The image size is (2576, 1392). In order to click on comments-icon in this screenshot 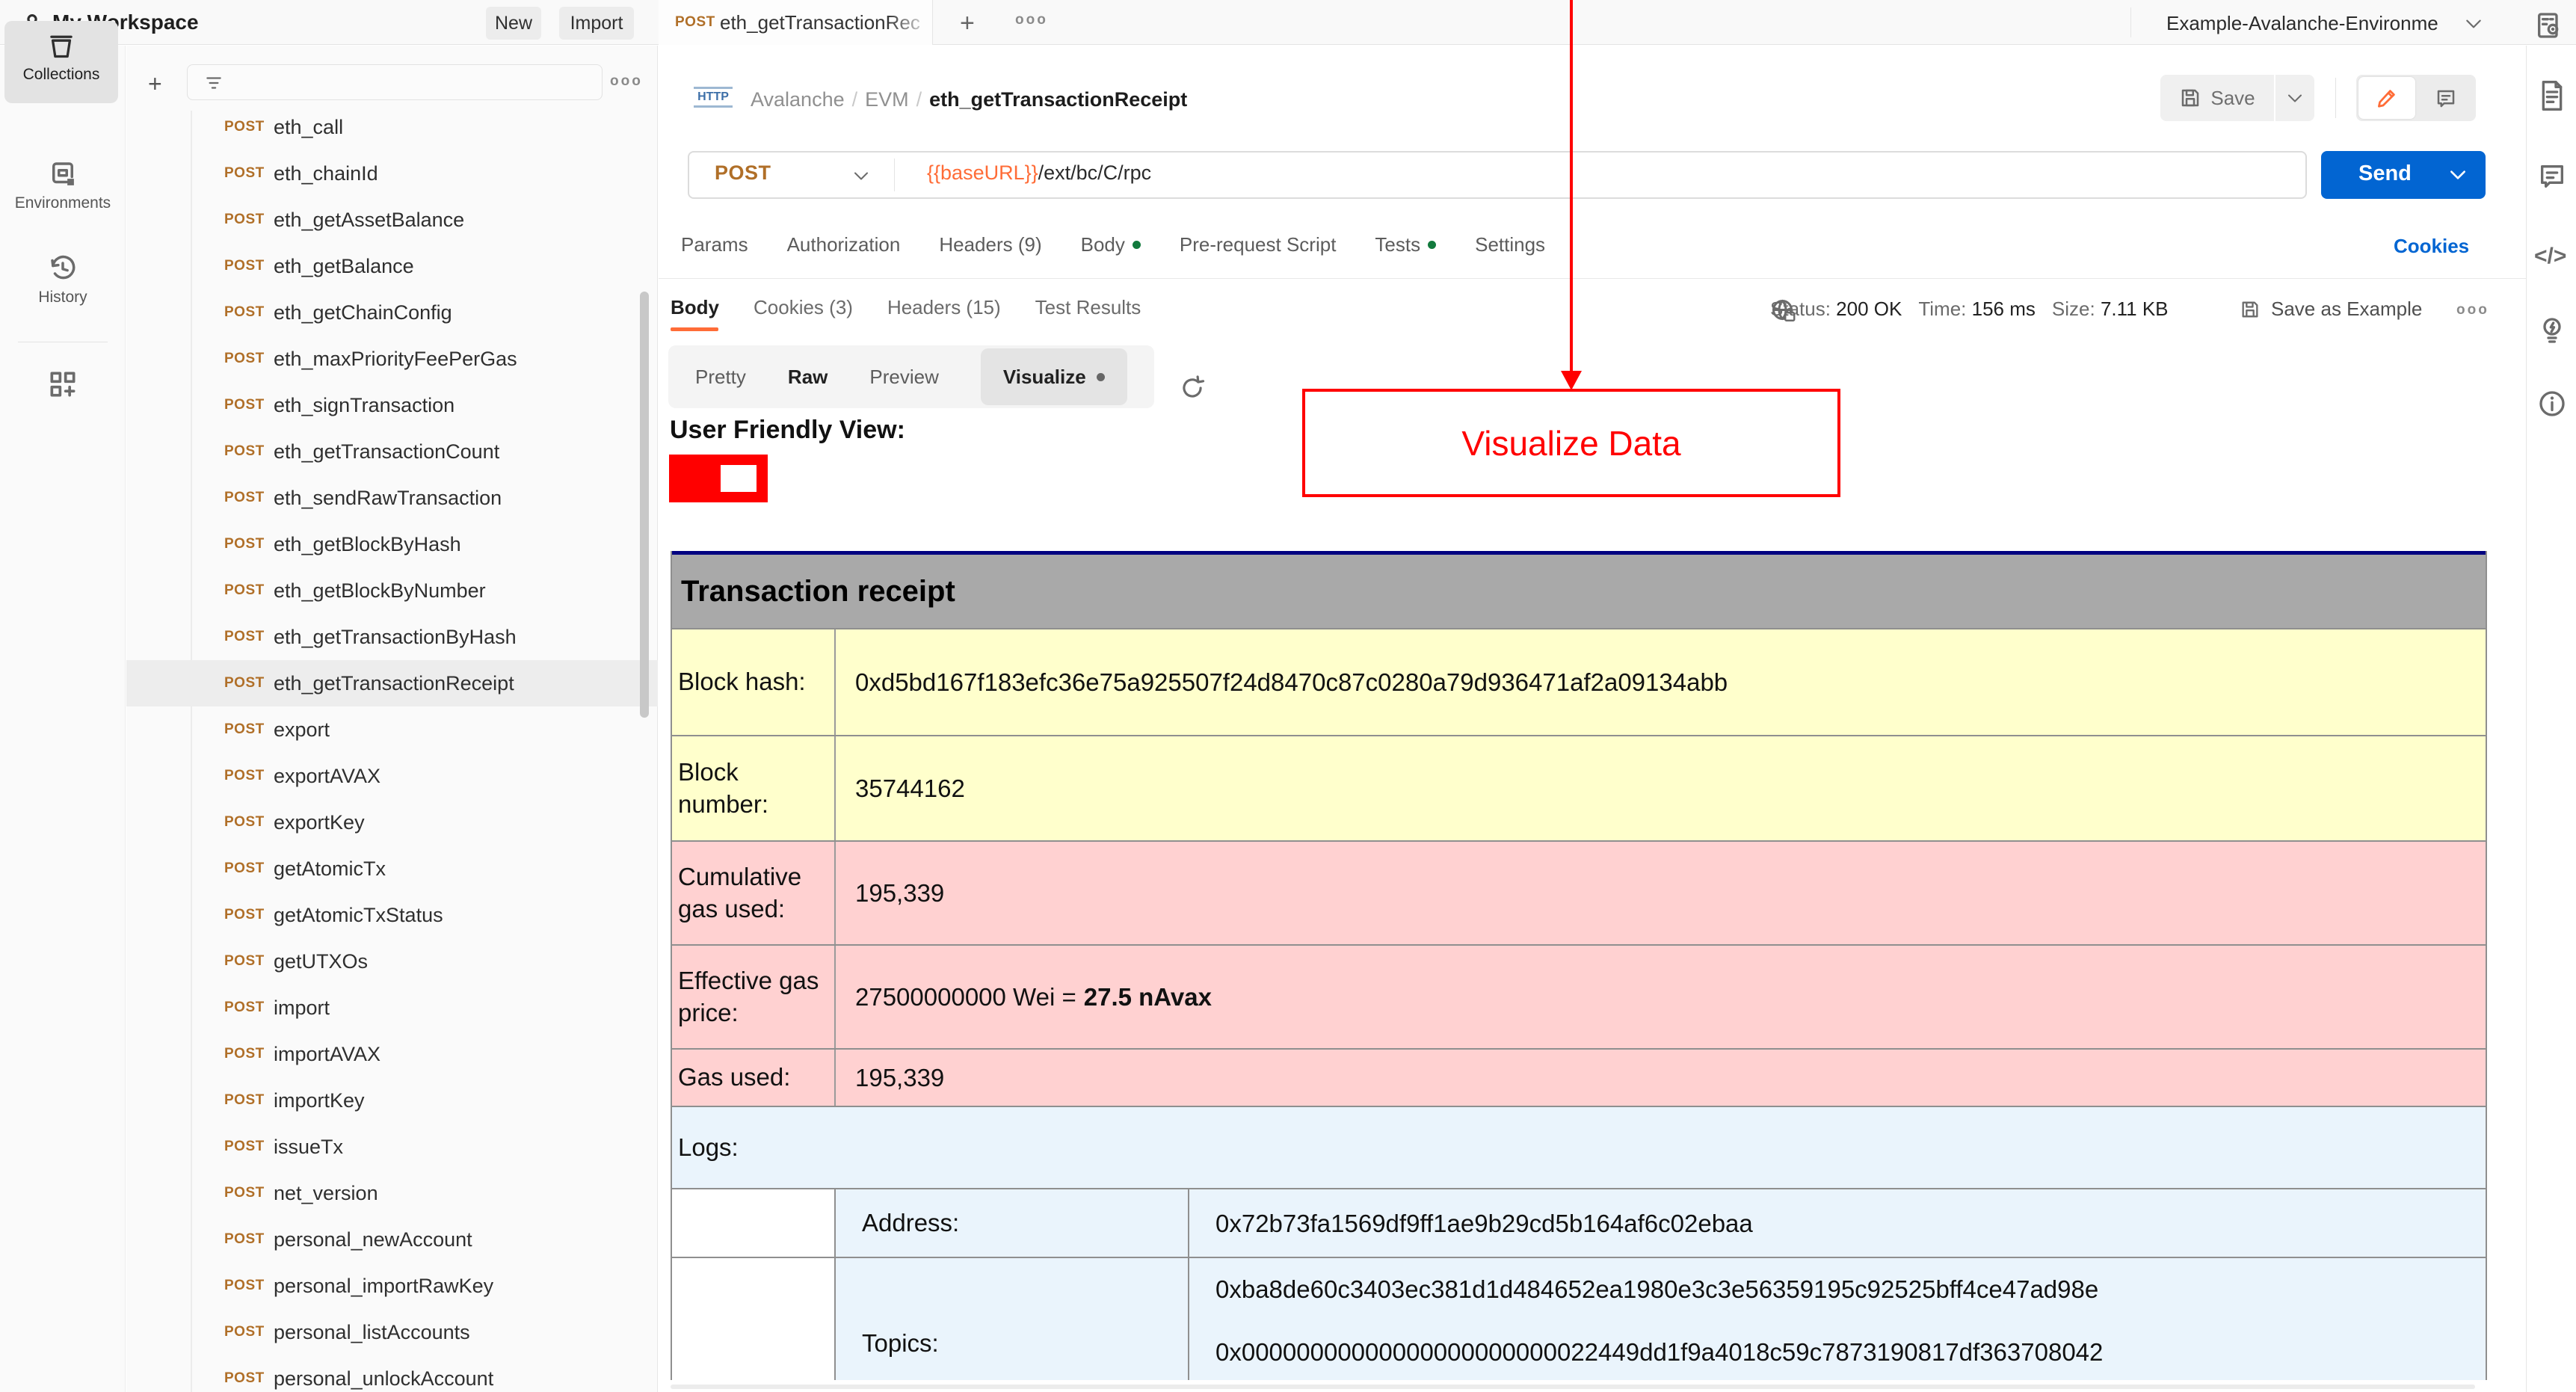, I will do `click(2552, 176)`.